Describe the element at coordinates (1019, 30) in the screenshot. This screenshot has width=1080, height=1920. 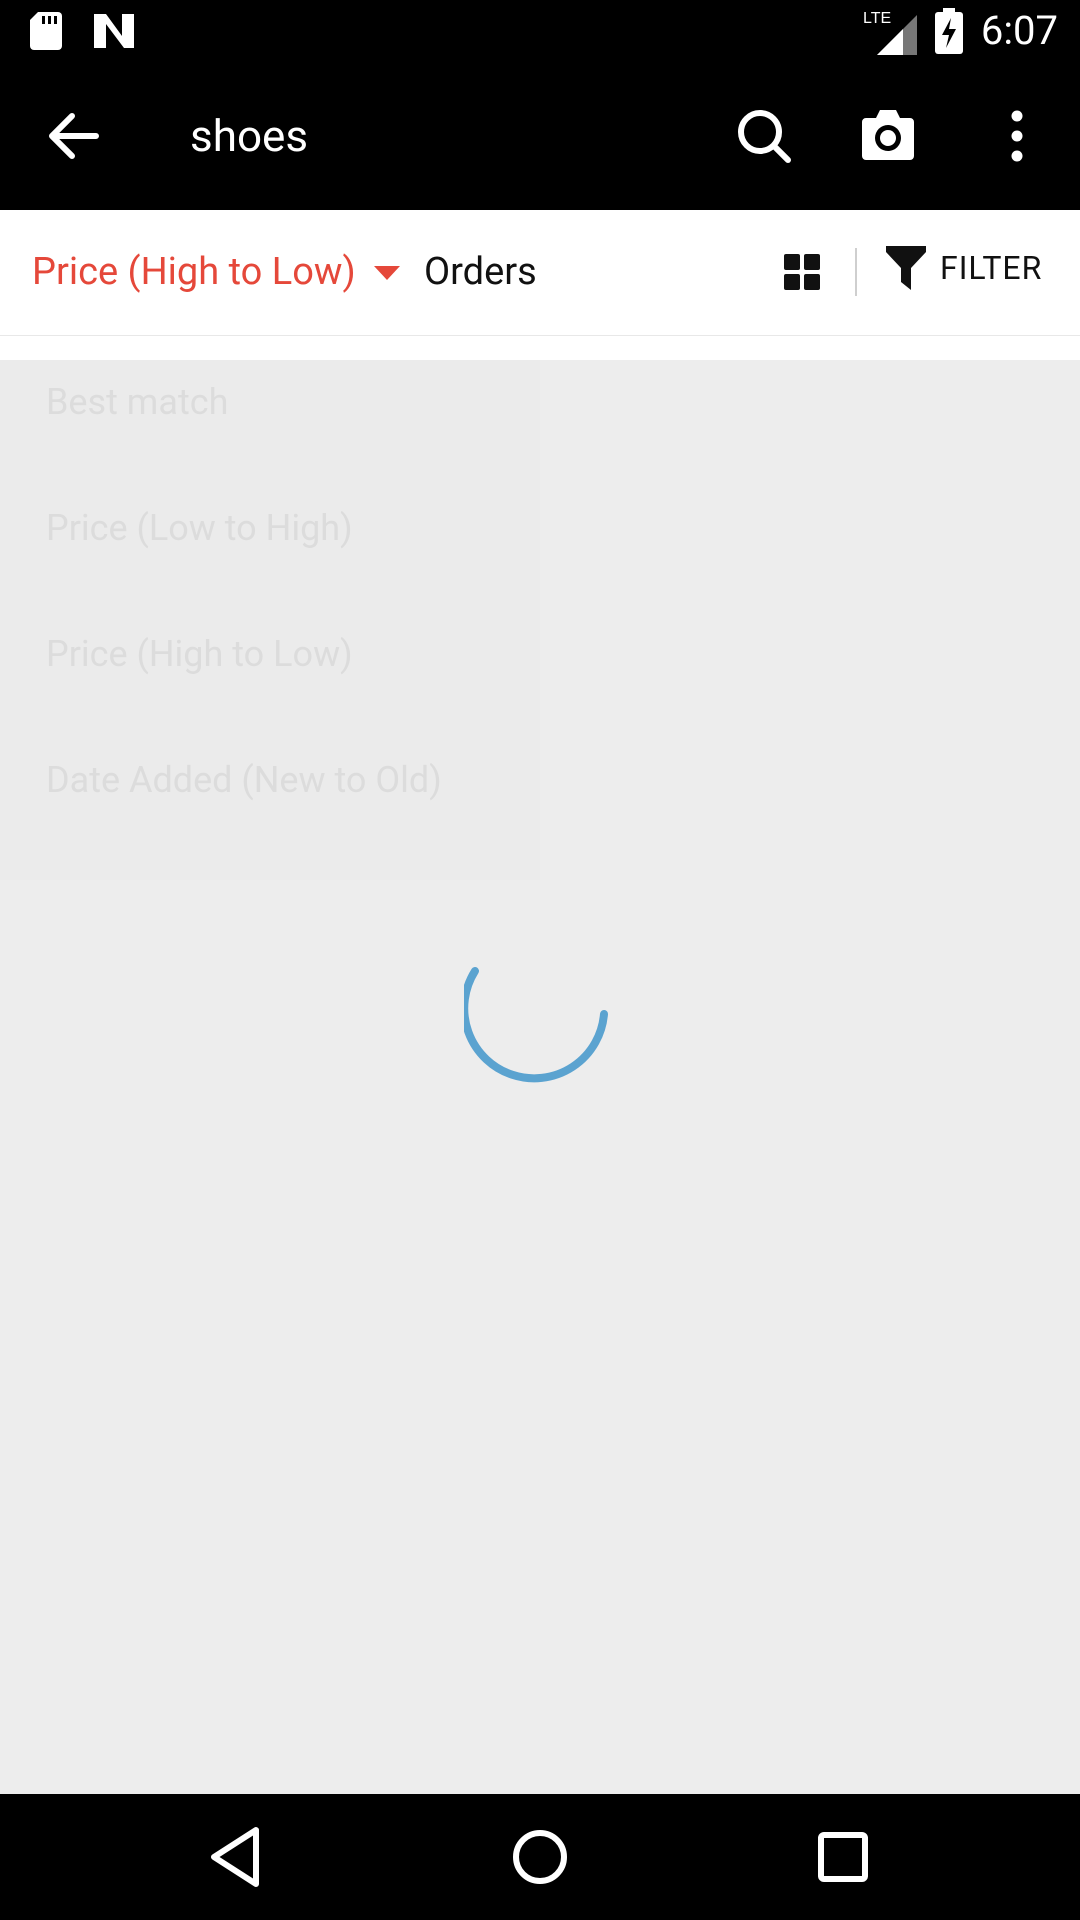
I see `status-time: 6:07` at that location.